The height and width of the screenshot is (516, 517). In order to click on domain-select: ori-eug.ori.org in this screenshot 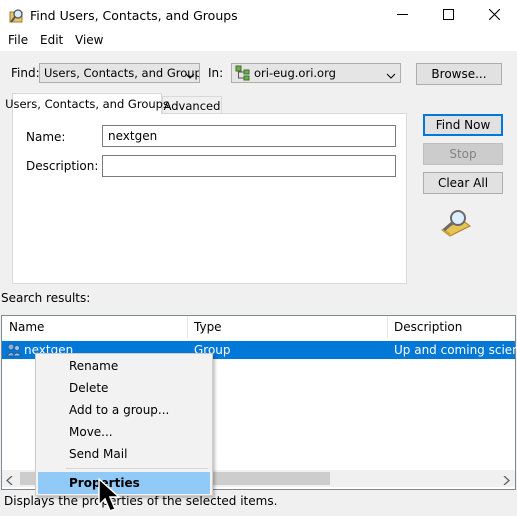, I will do `click(316, 73)`.